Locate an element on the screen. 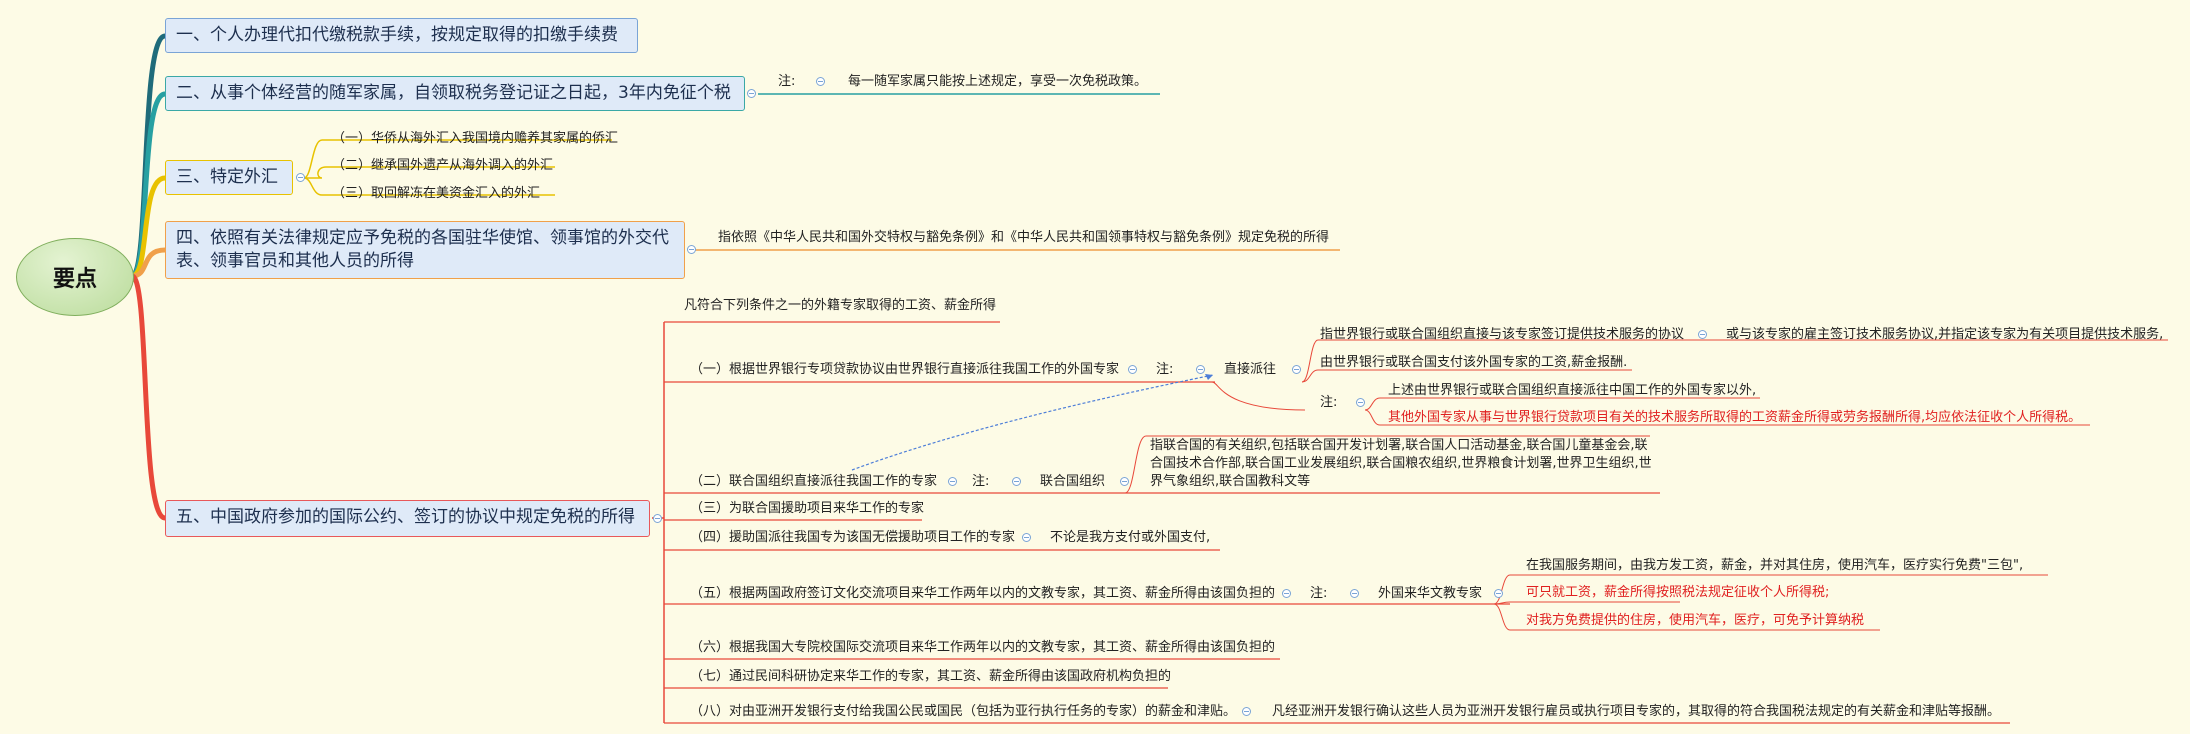 The width and height of the screenshot is (2190, 734). main-node-5: 五、中国政府参加的国际公约、签订的协议中规定免税的所得 is located at coordinates (407, 518).